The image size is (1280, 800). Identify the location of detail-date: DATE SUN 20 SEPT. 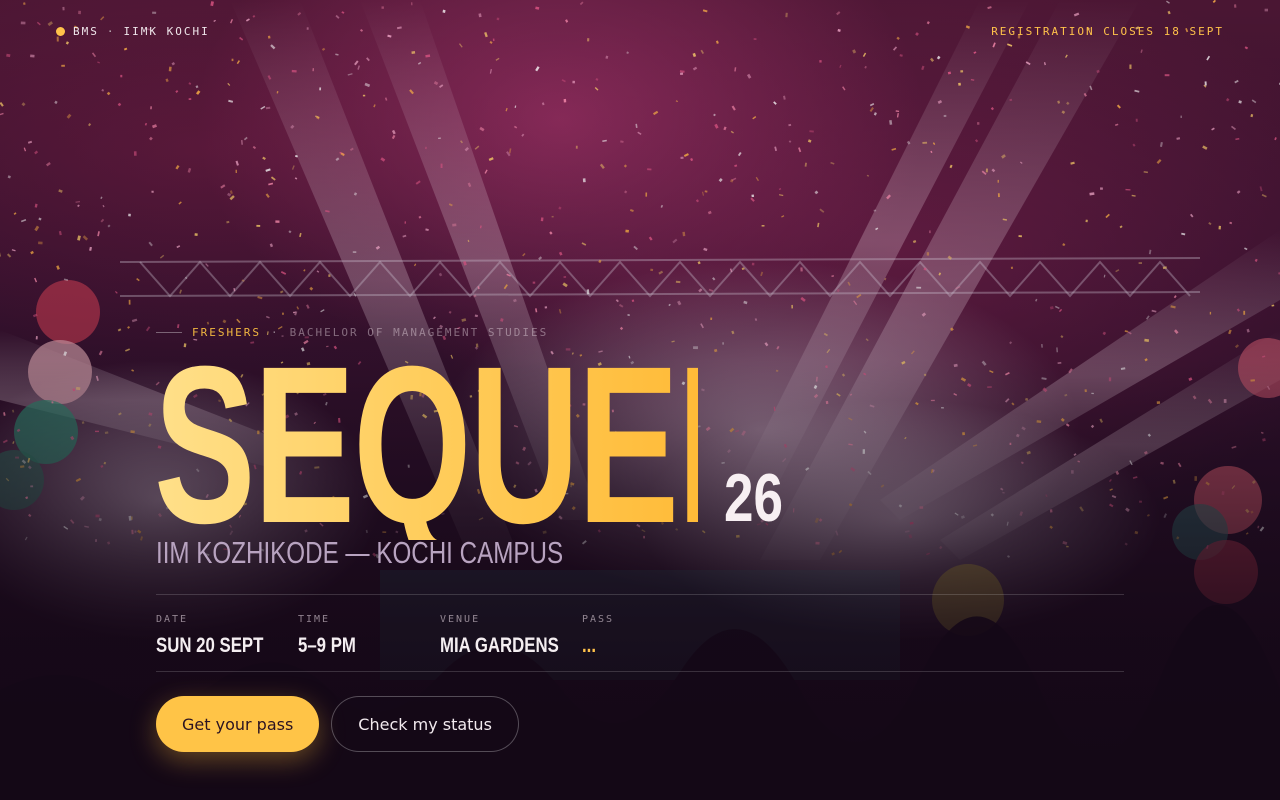
(227, 642).